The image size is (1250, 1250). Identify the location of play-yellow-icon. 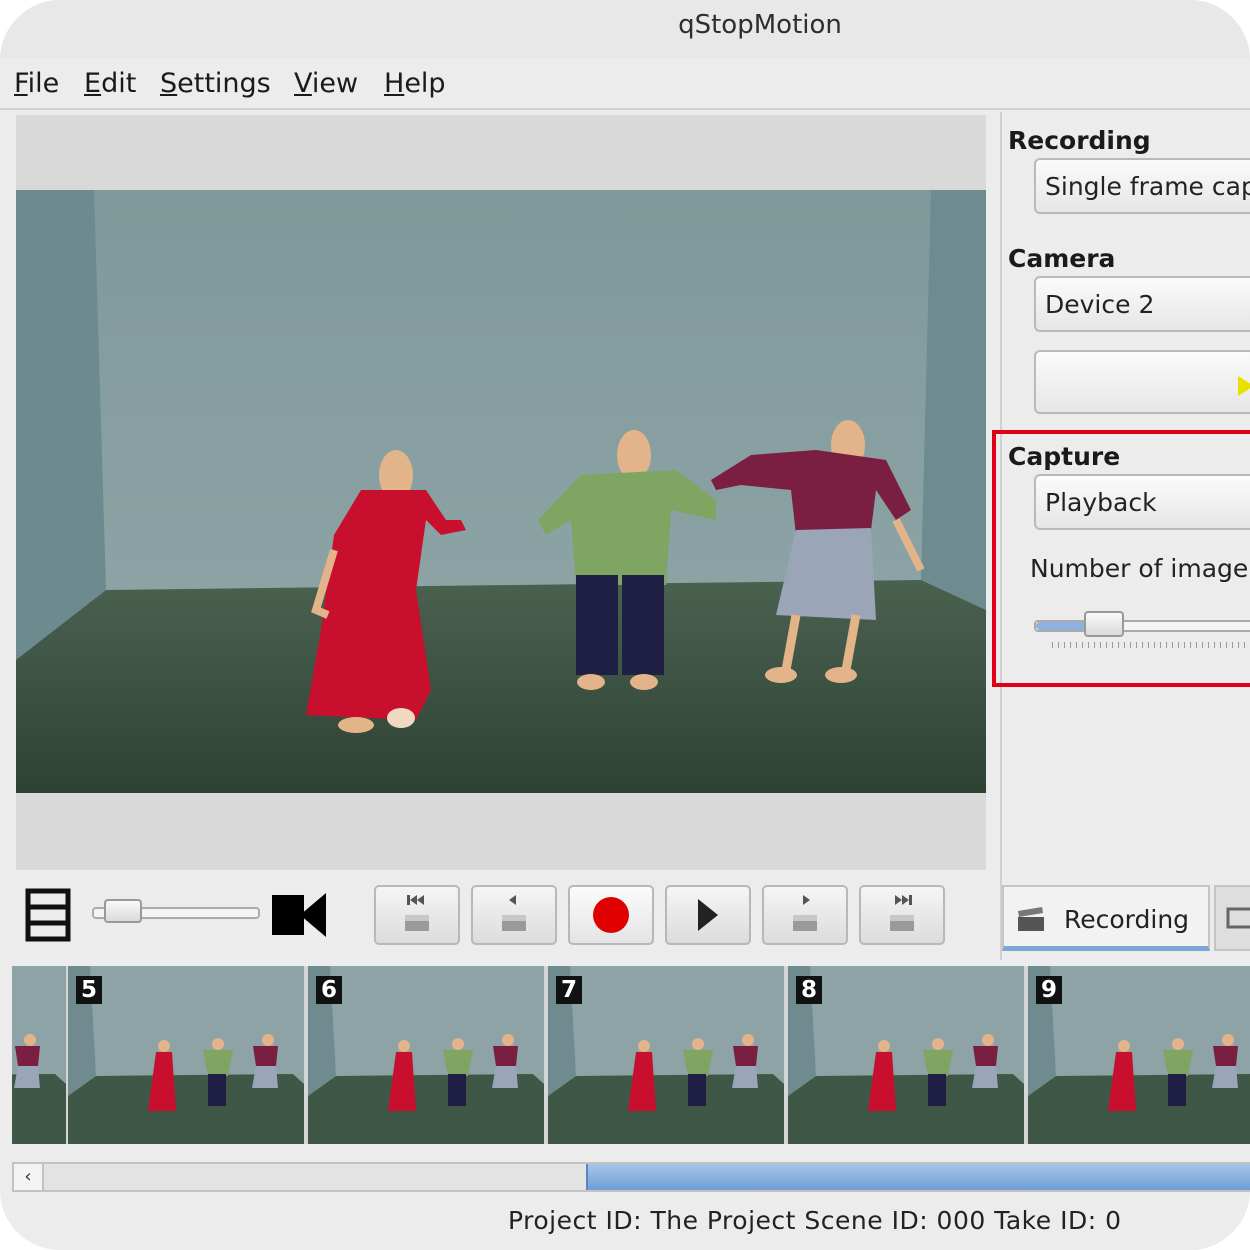
(1244, 386).